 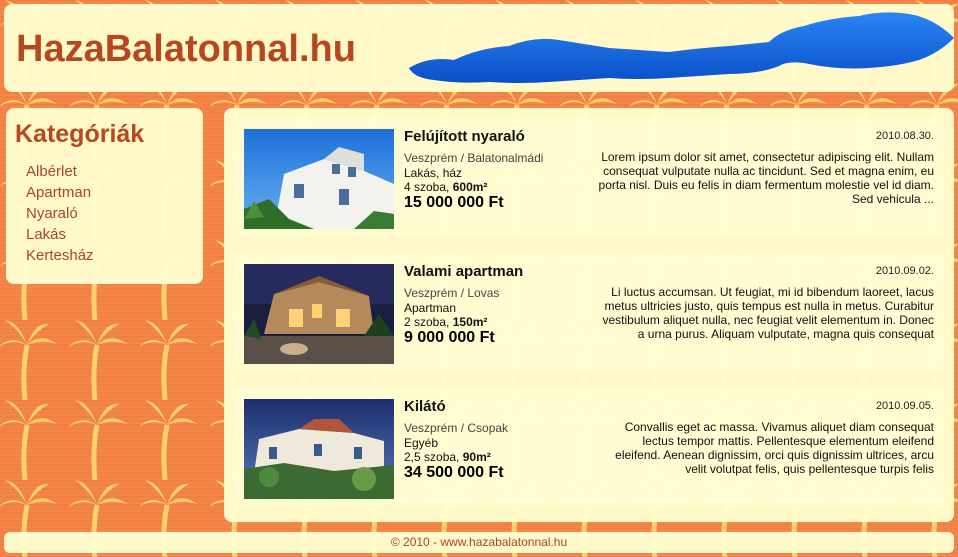 What do you see at coordinates (681, 47) in the screenshot?
I see `lake-balaton-icon` at bounding box center [681, 47].